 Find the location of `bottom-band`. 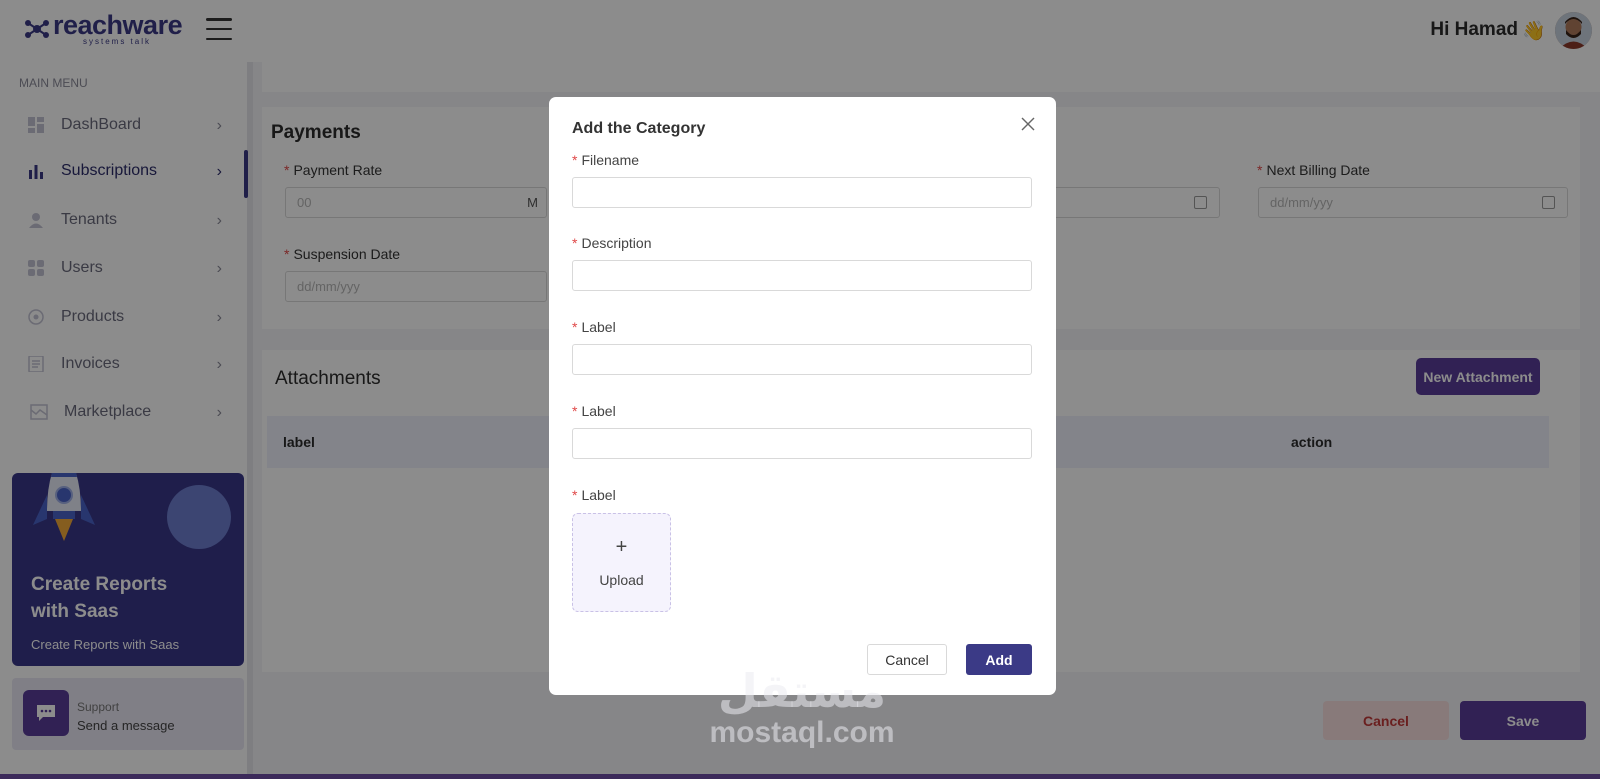

bottom-band is located at coordinates (800, 776).